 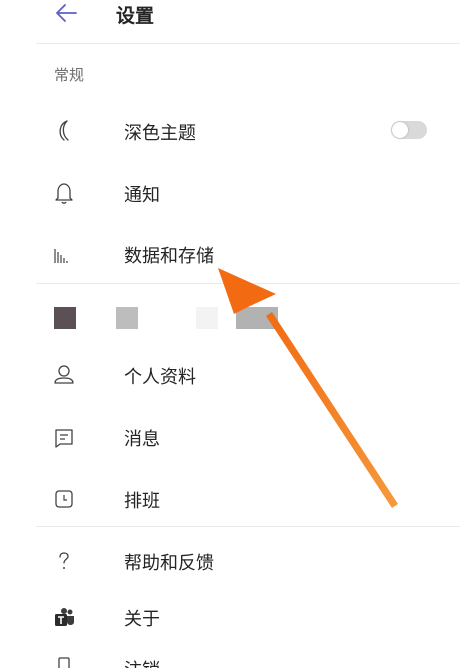 I want to click on moon-icon, so click(x=64, y=130).